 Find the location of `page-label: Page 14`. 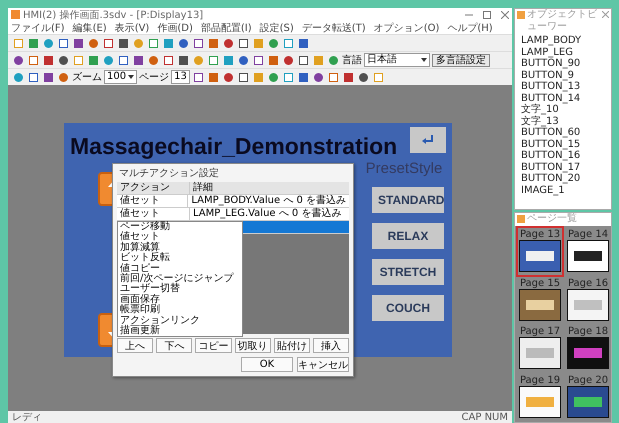

page-label: Page 14 is located at coordinates (588, 234).